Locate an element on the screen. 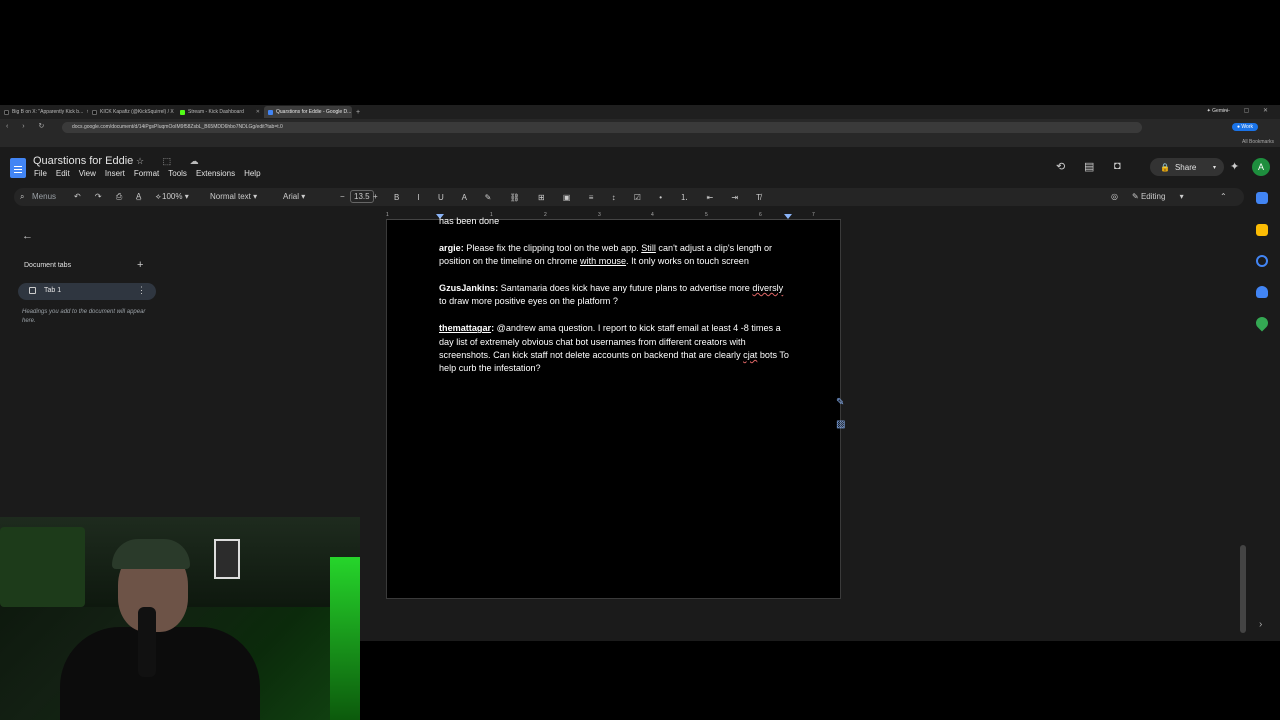  menu-tools: Tools is located at coordinates (177, 173).